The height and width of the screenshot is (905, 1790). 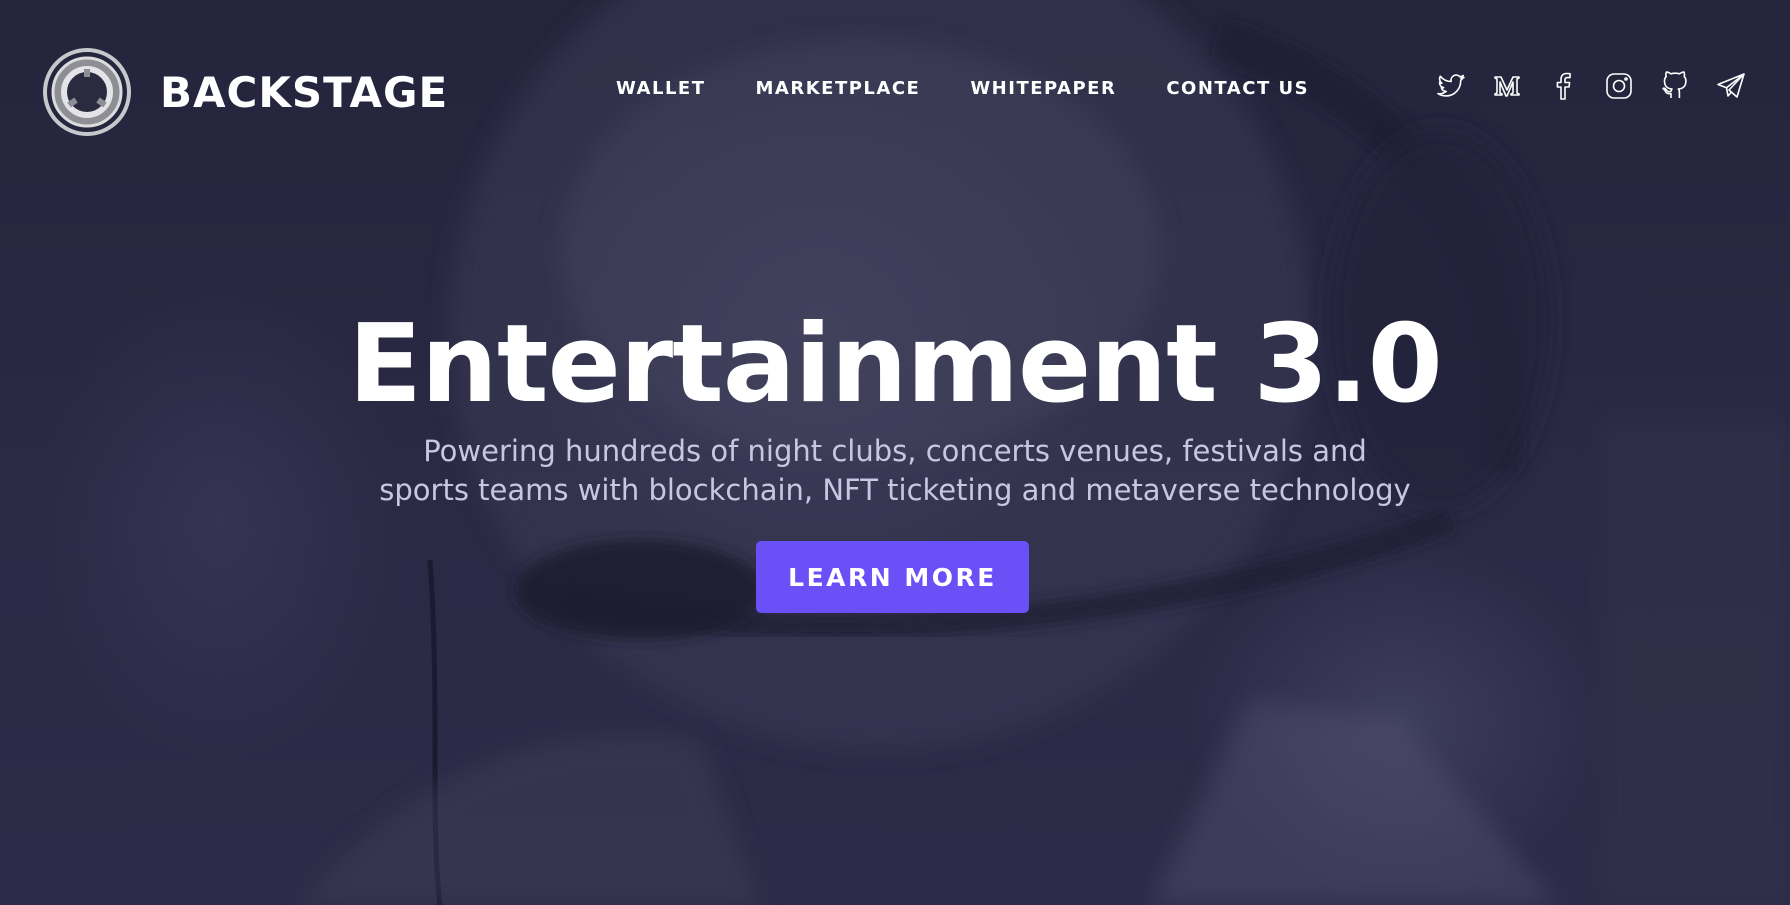 I want to click on brand-name: BACKSTAGE, so click(x=304, y=92).